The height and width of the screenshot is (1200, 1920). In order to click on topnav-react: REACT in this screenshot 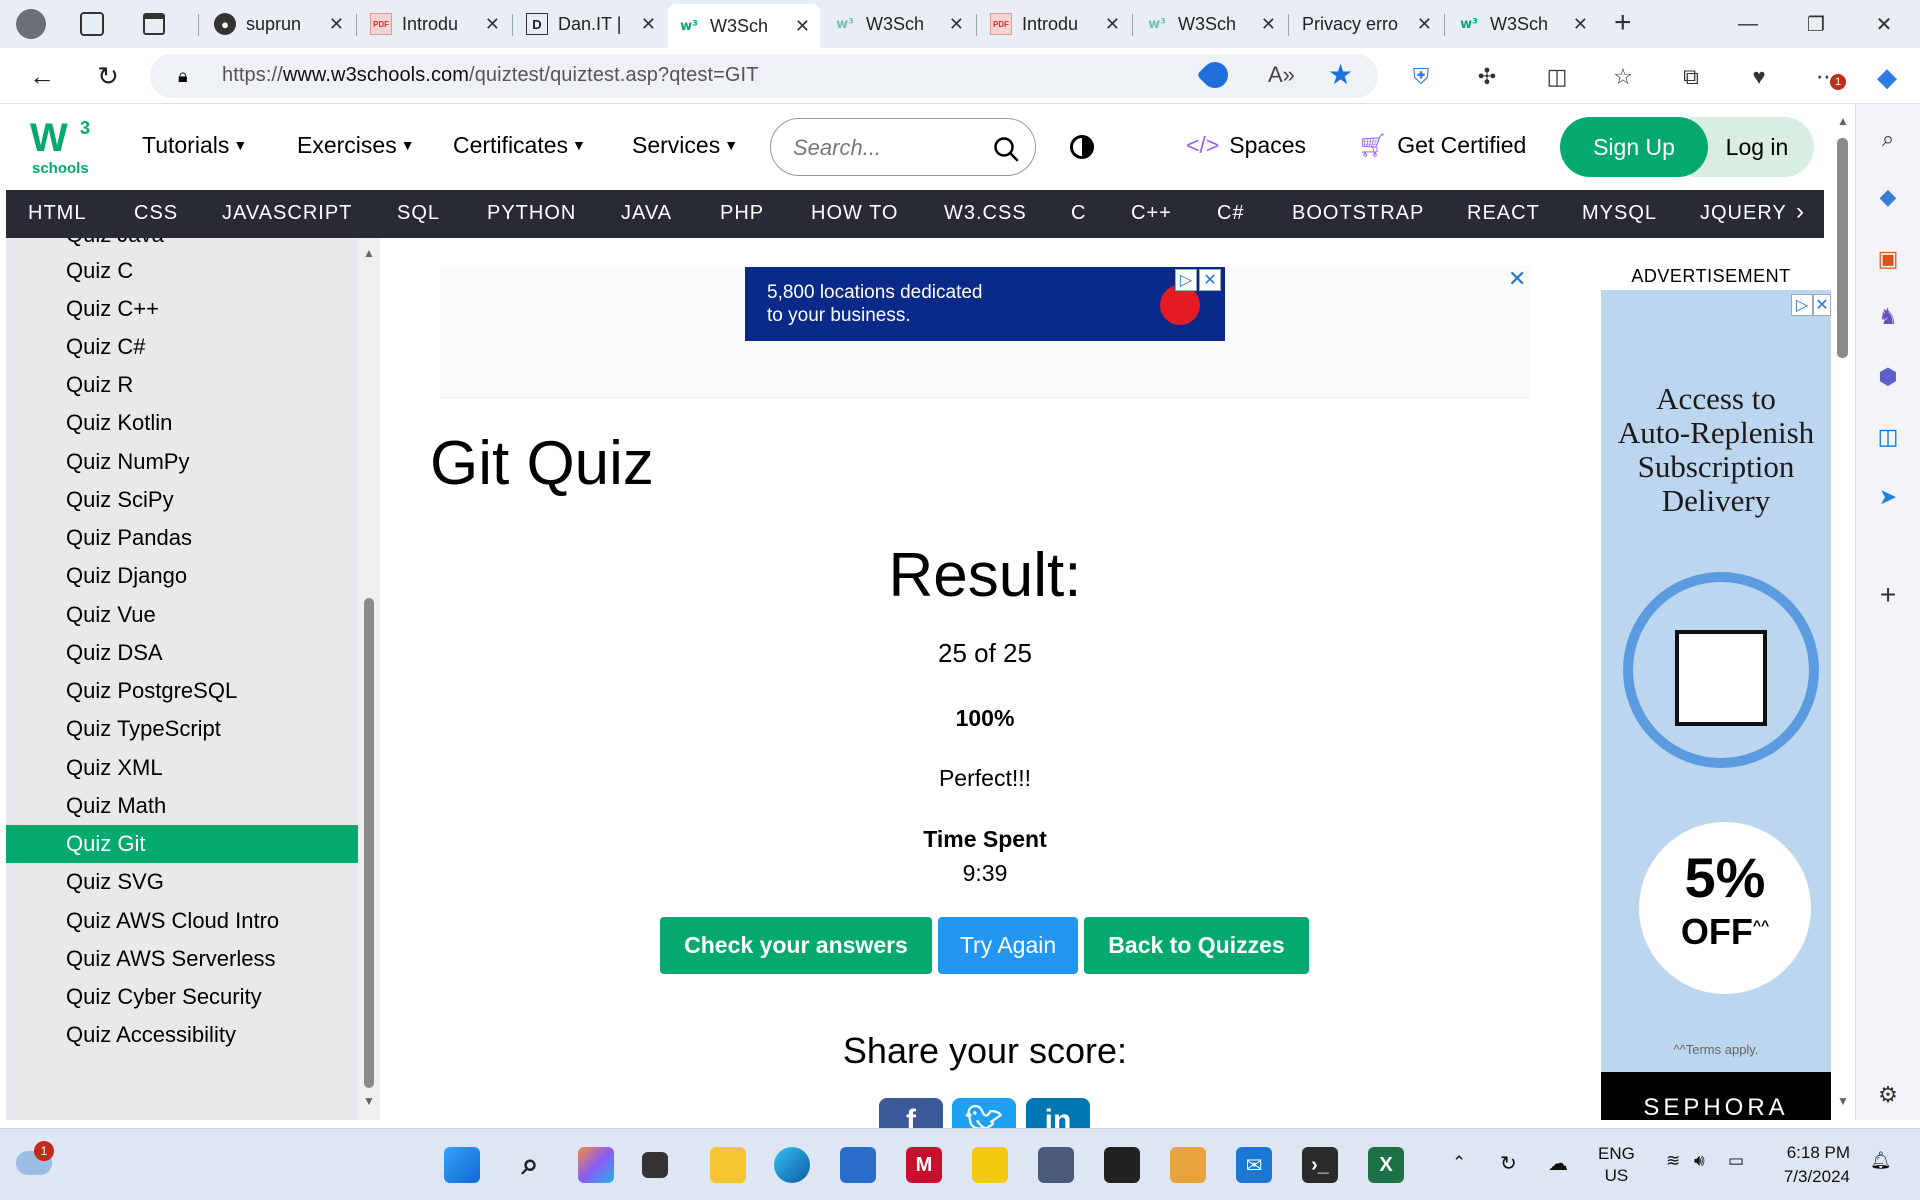, I will do `click(1503, 213)`.